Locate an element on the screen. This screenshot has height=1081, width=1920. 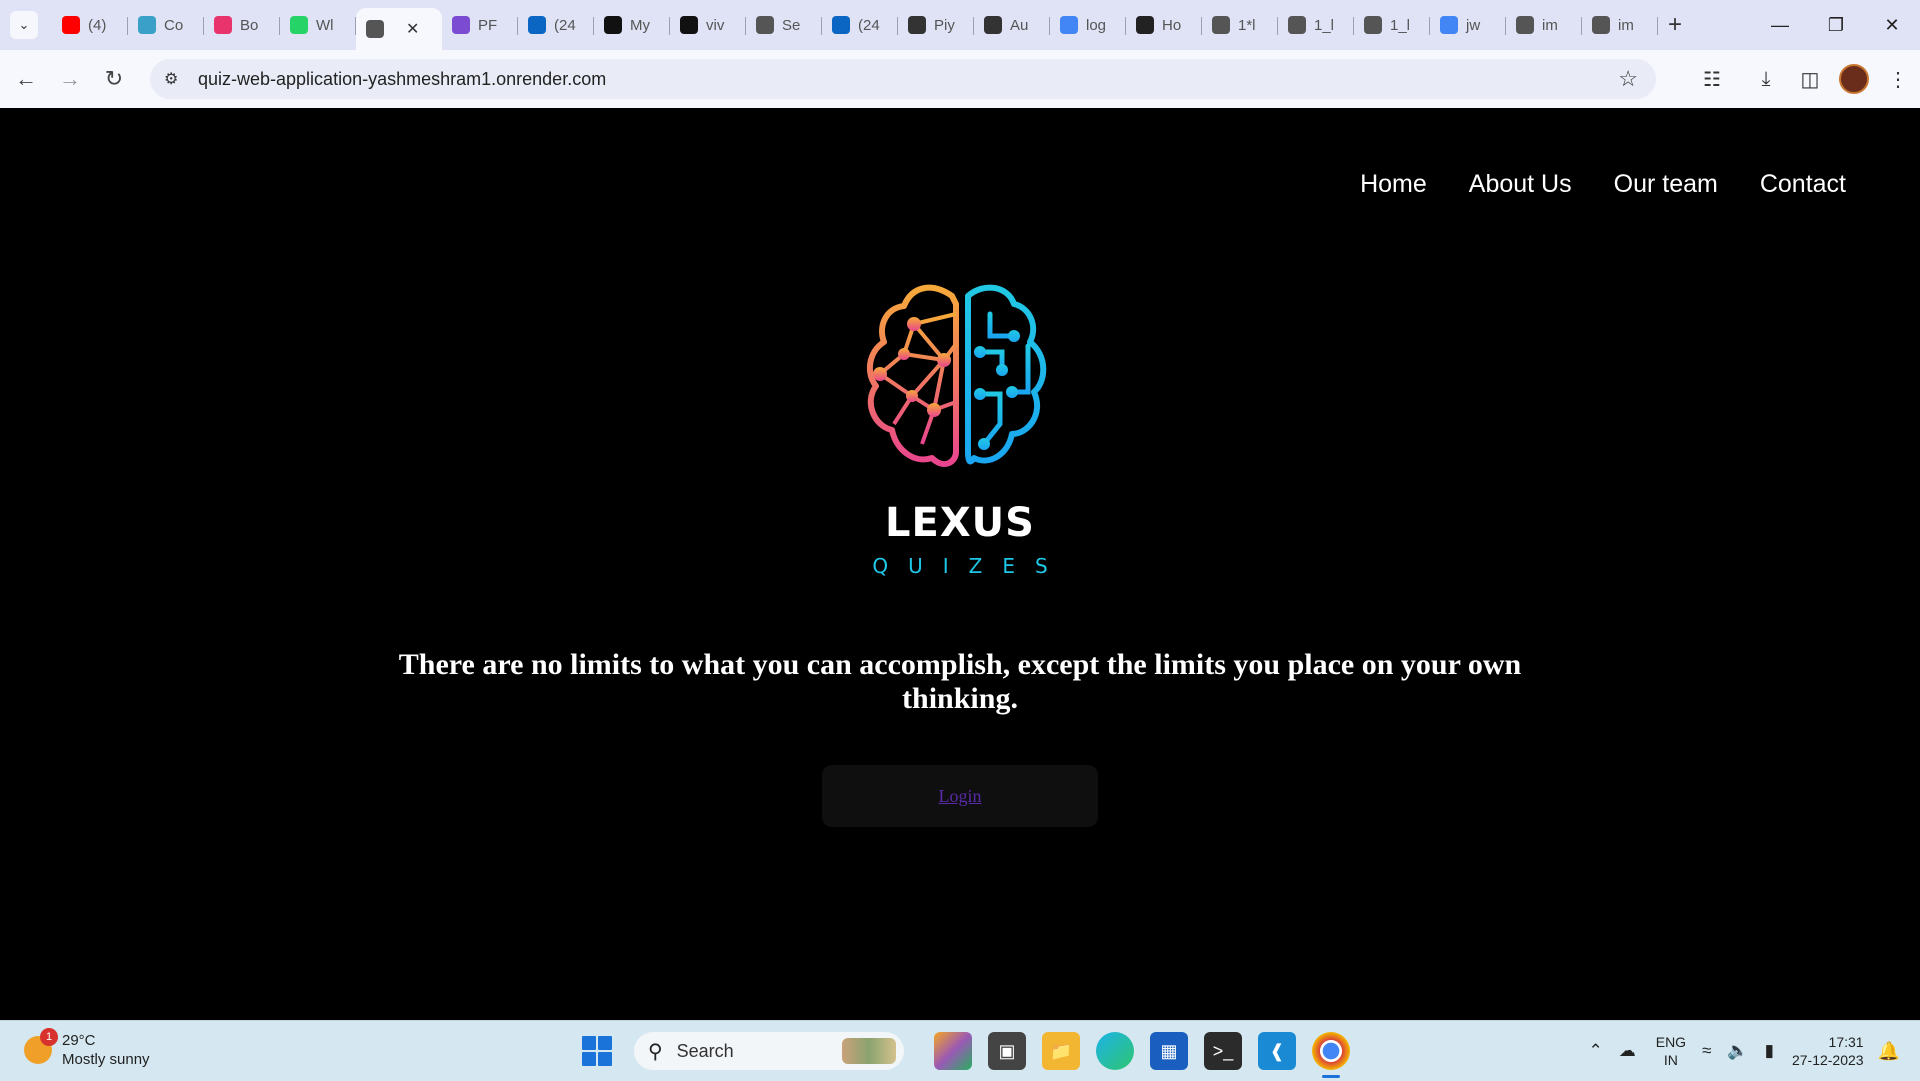
terminal-app: >_ is located at coordinates (1223, 1051).